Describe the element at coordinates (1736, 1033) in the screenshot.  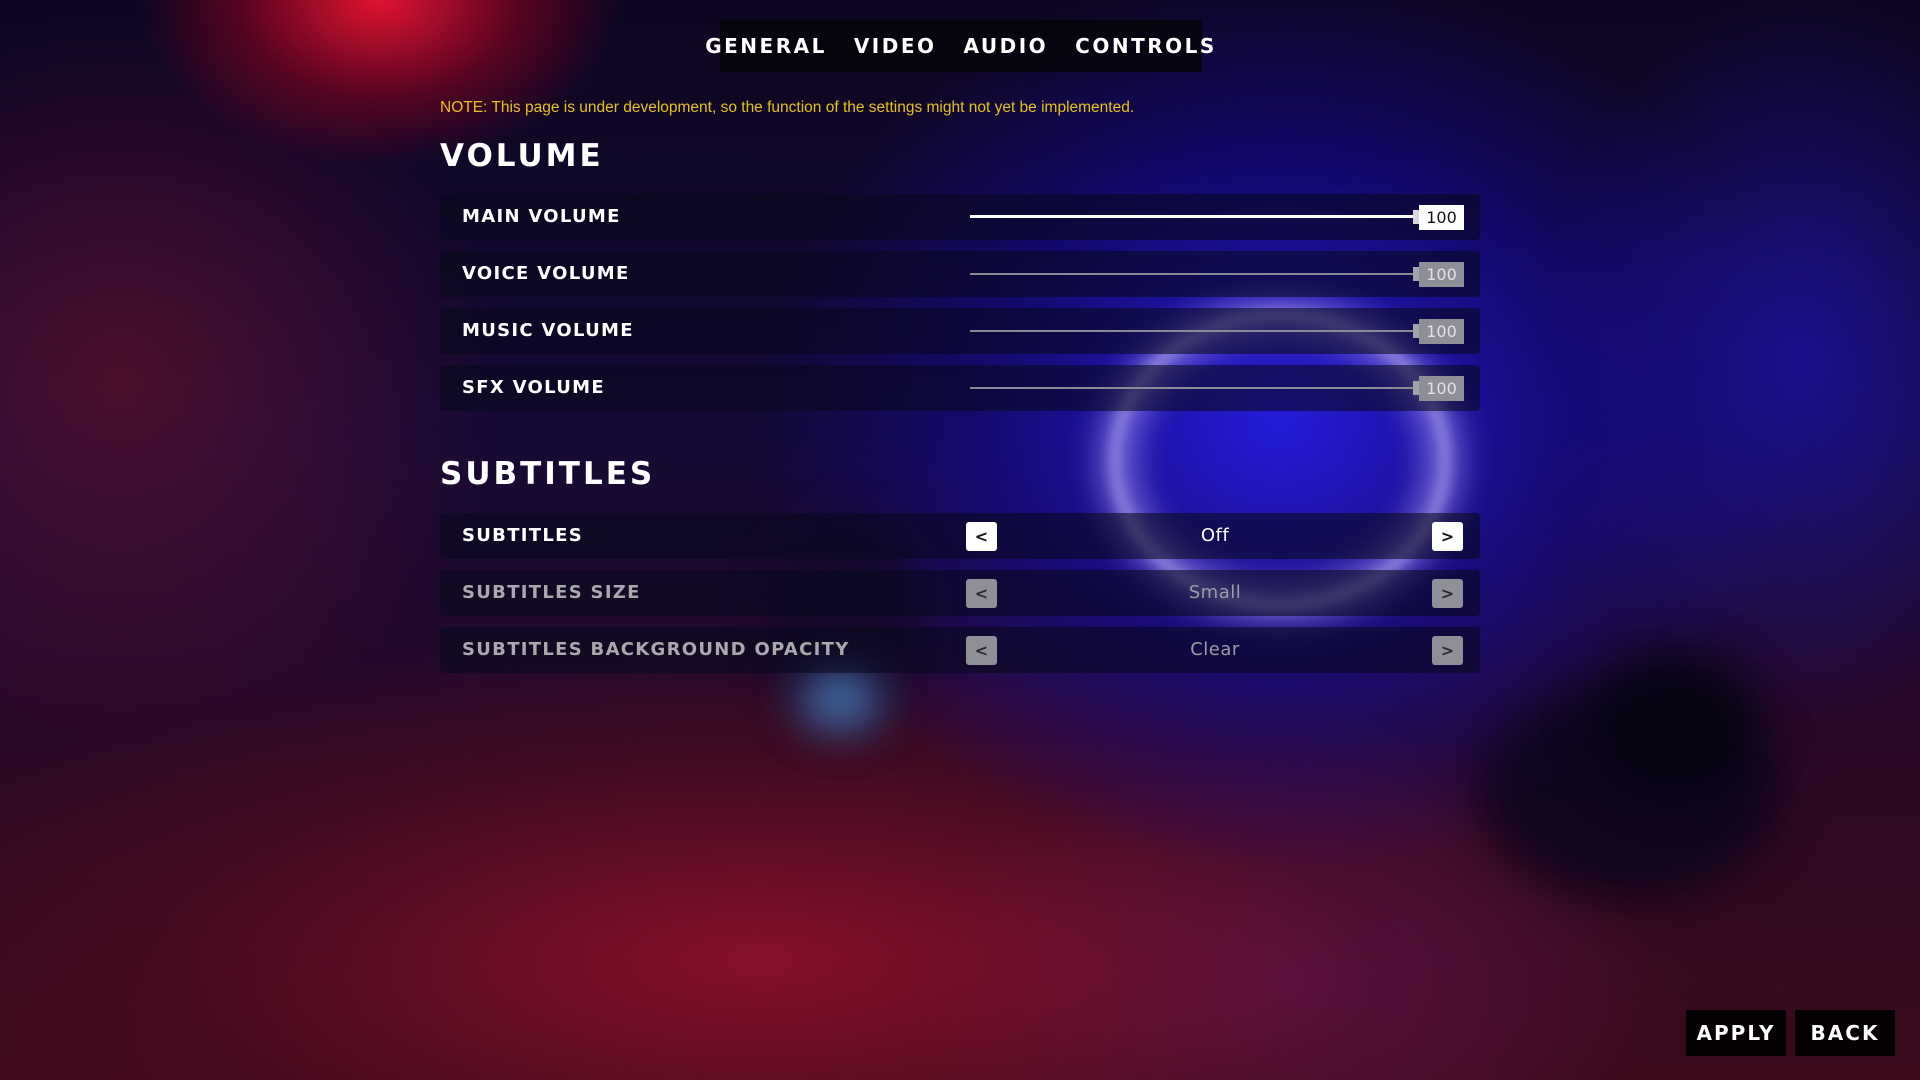
I see `apply-button: APPLY` at that location.